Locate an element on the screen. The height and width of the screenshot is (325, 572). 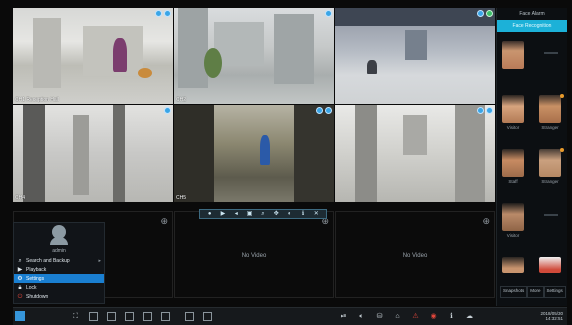
sequence-button is located at coordinates (189, 316).